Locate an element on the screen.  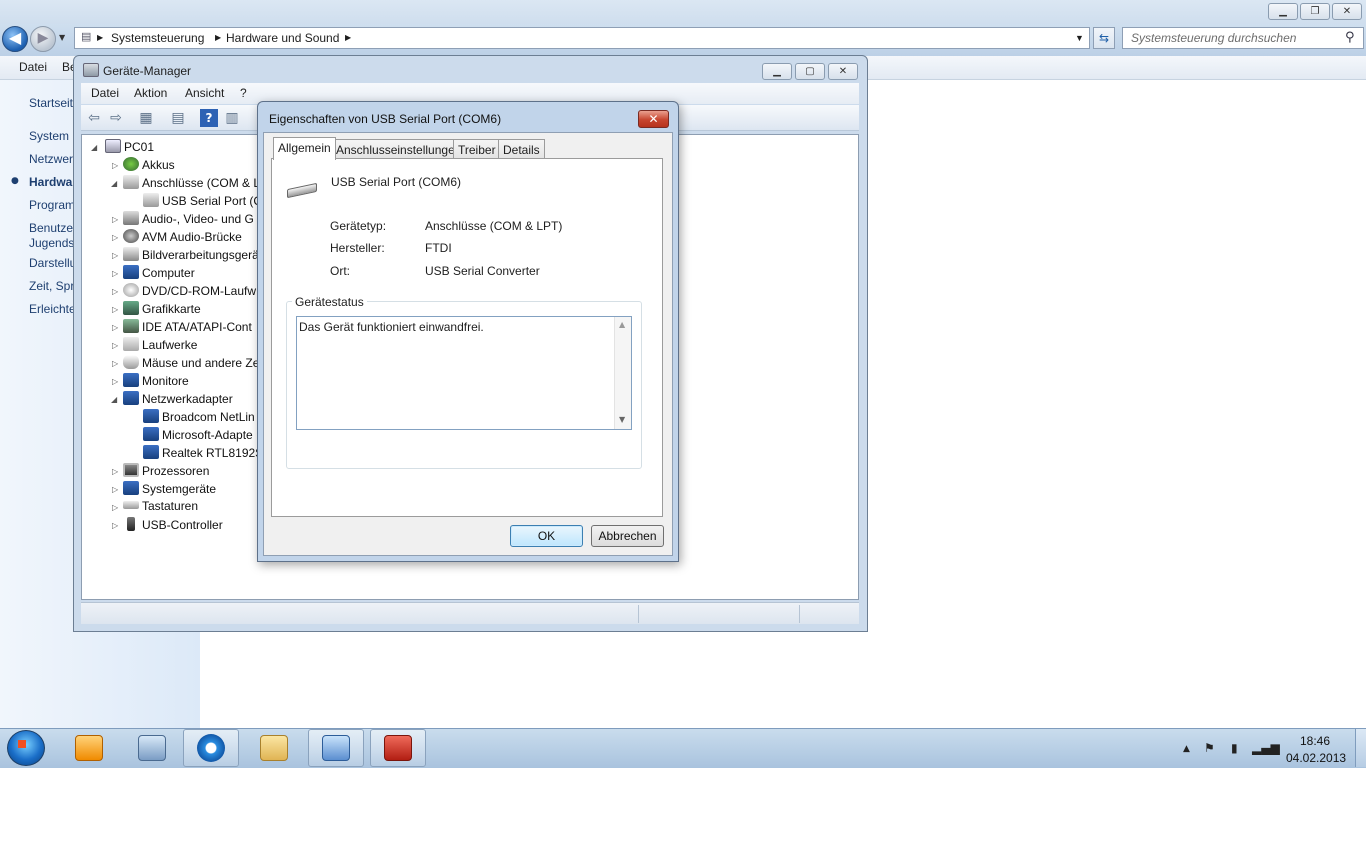
tree-item-usb-controller: USB-Controller is located at coordinates (173, 524).